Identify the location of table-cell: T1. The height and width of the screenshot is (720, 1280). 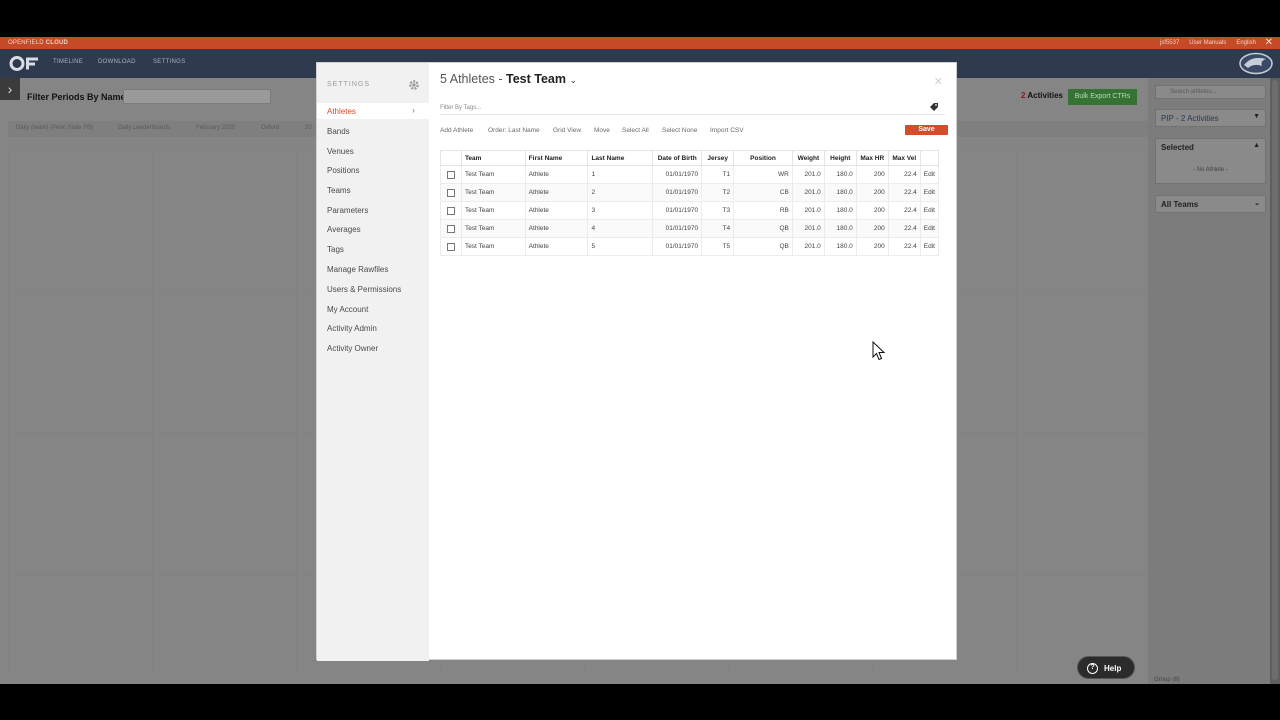
(718, 174).